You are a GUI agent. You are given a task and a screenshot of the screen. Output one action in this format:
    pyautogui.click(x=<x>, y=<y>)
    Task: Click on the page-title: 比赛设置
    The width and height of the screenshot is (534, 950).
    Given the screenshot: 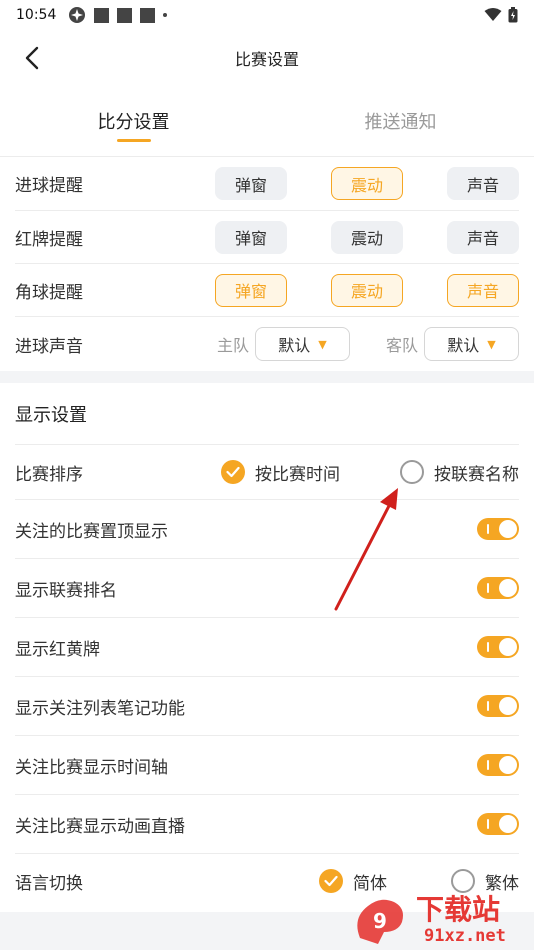 What is the action you would take?
    pyautogui.click(x=266, y=59)
    